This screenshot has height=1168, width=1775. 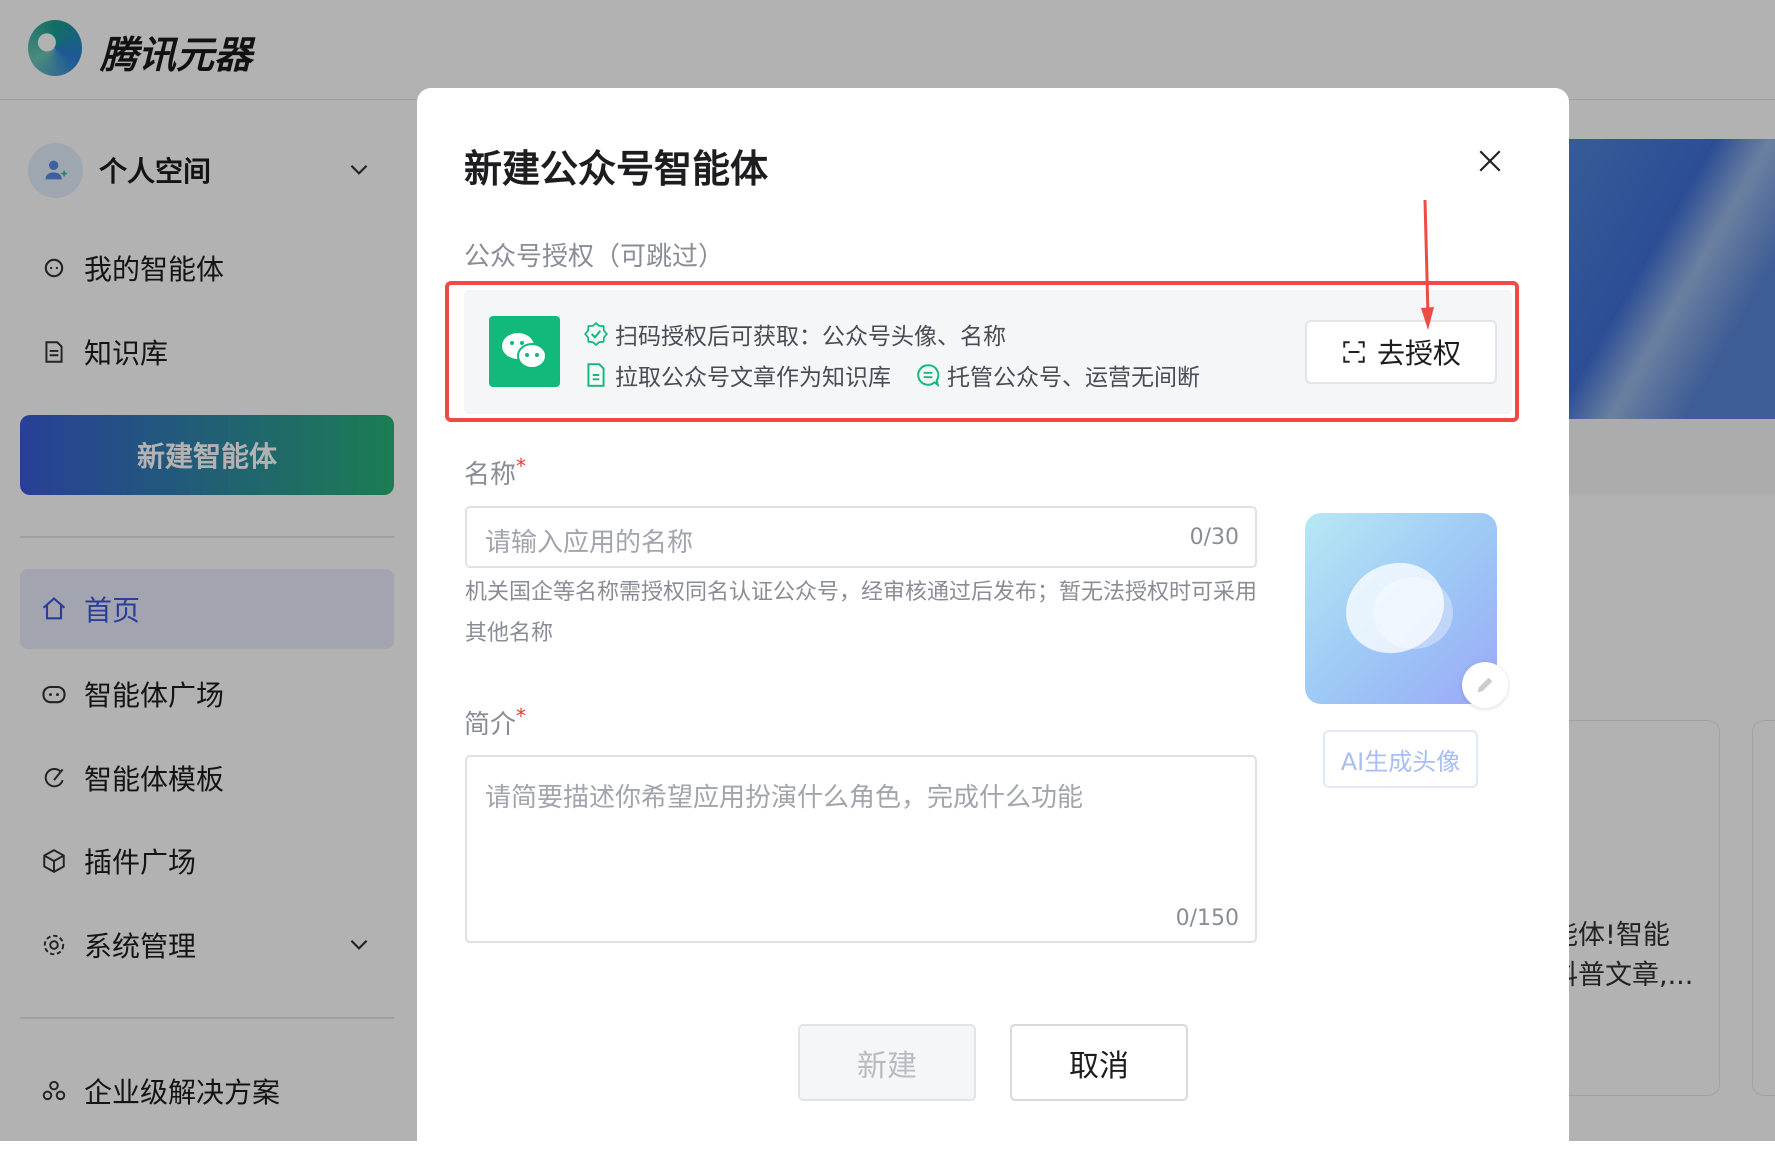 I want to click on auth-section-label: 公众号授权（可跳过）, so click(x=594, y=257).